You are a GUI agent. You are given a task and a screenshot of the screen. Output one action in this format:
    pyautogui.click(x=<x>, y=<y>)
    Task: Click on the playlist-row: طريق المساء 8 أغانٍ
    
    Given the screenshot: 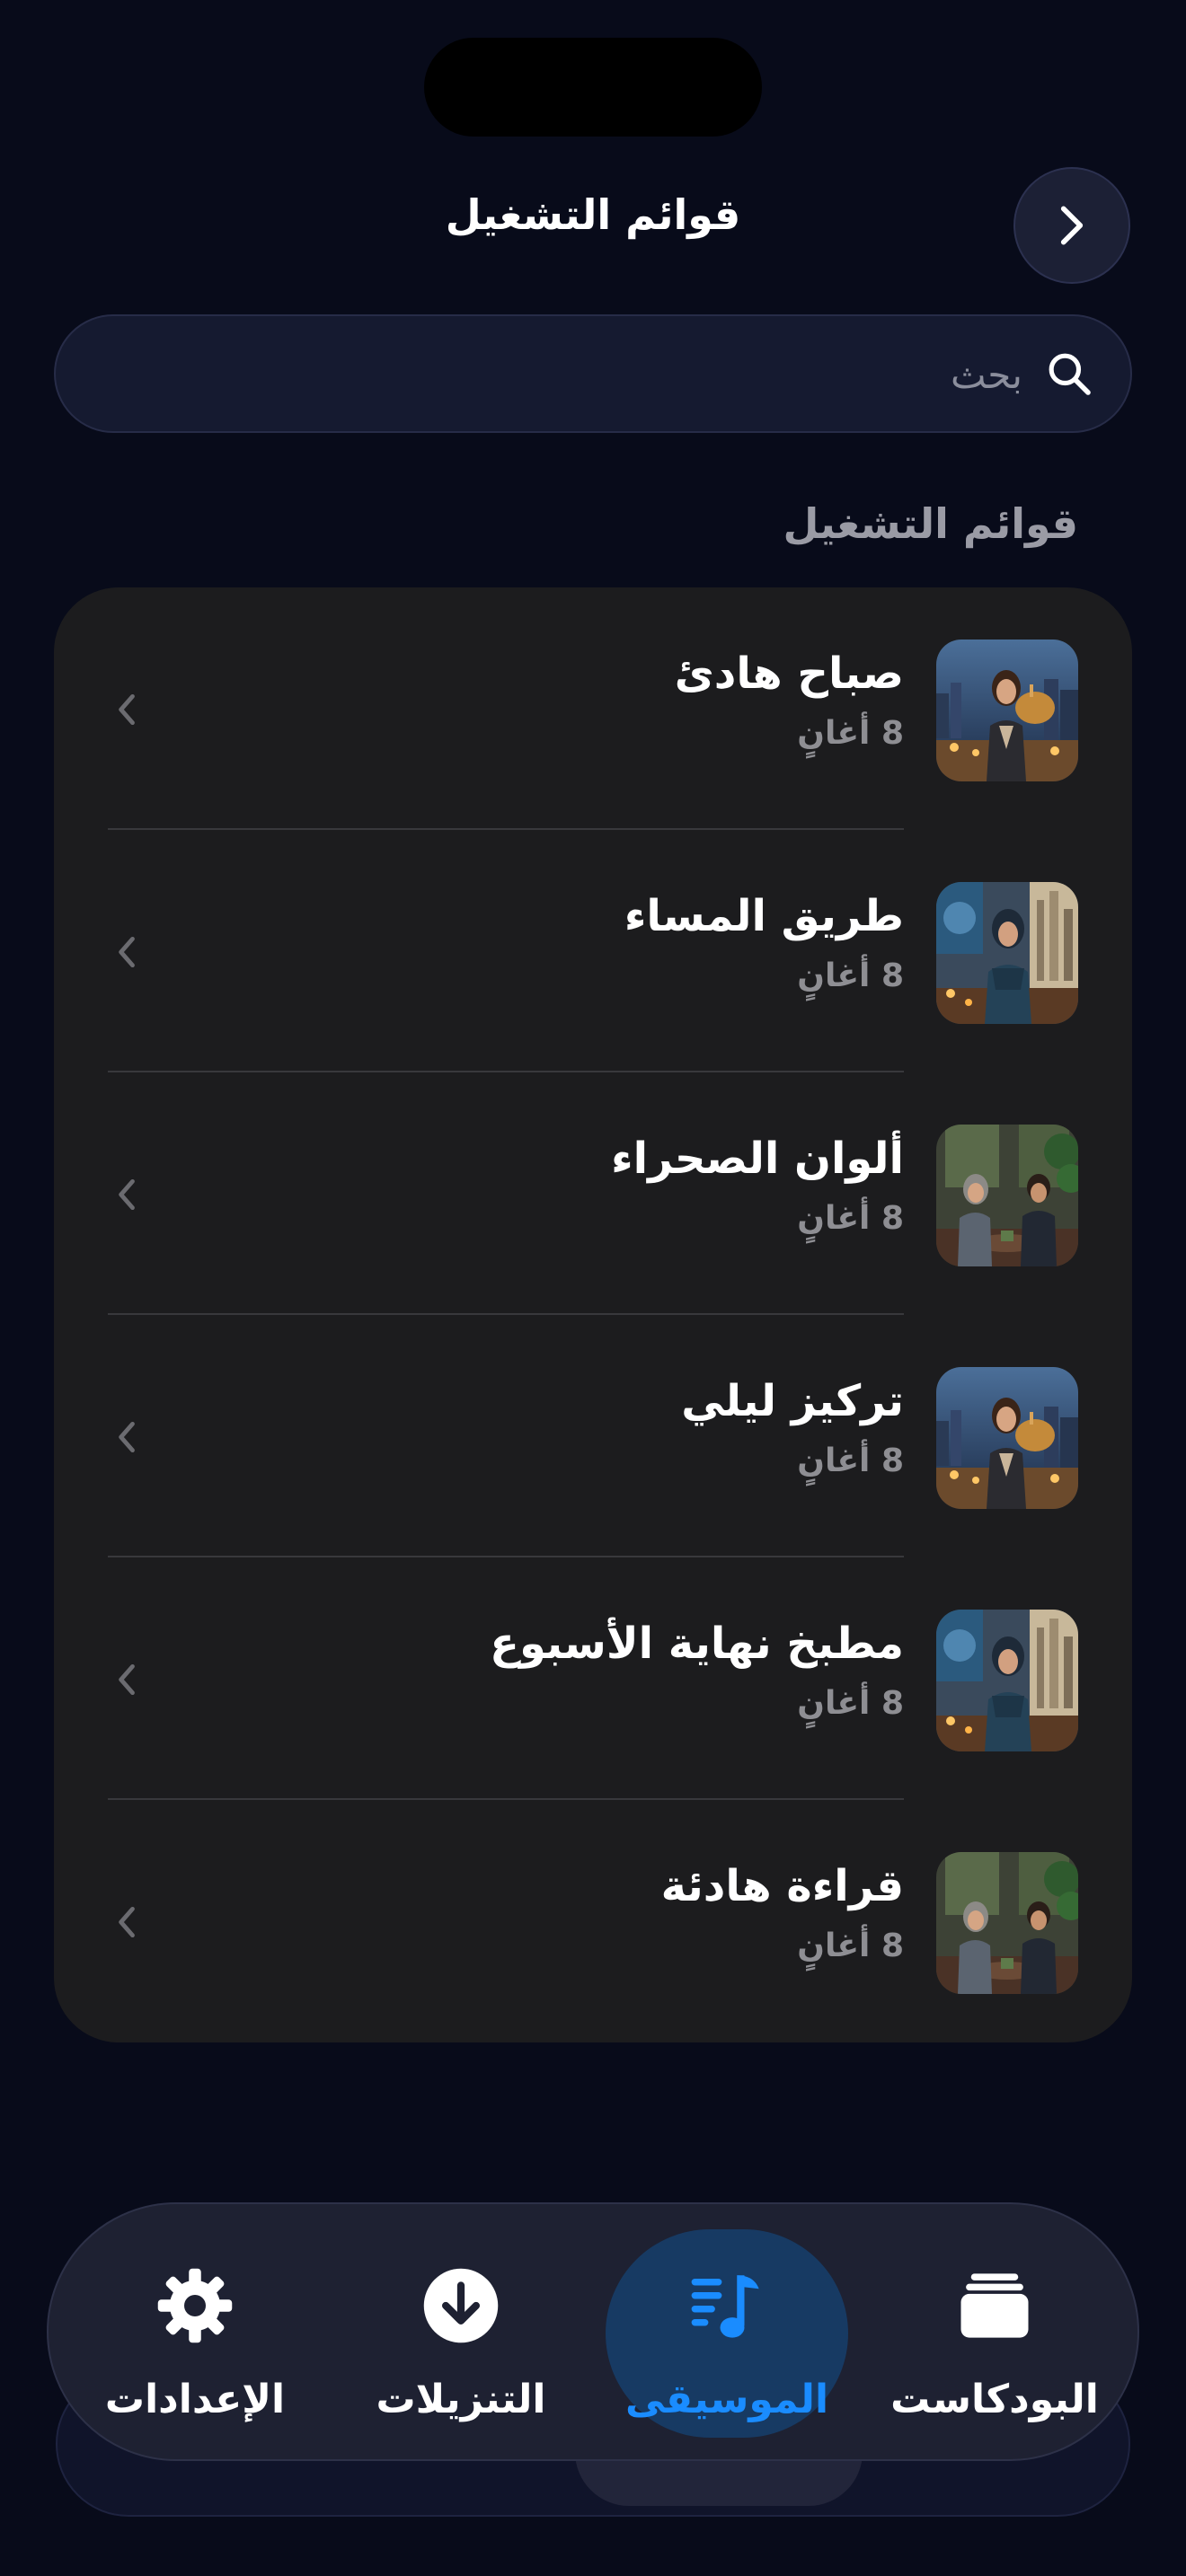 What is the action you would take?
    pyautogui.click(x=593, y=951)
    